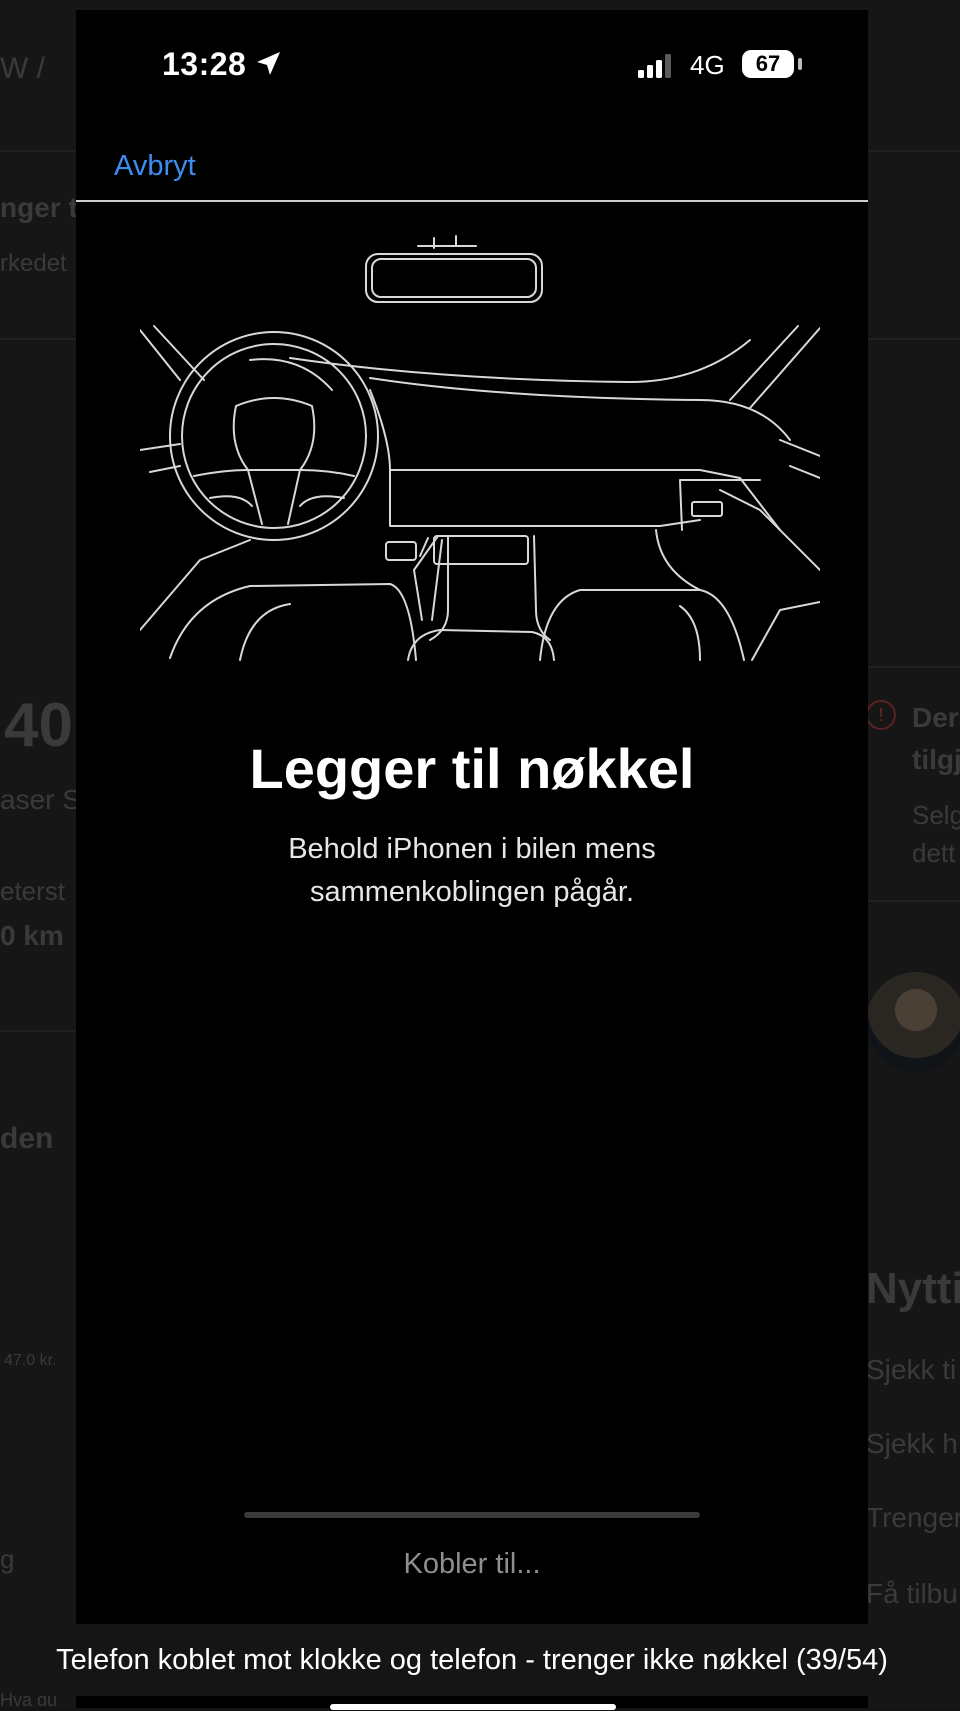 The height and width of the screenshot is (1711, 960). I want to click on warning-icon: !, so click(881, 715).